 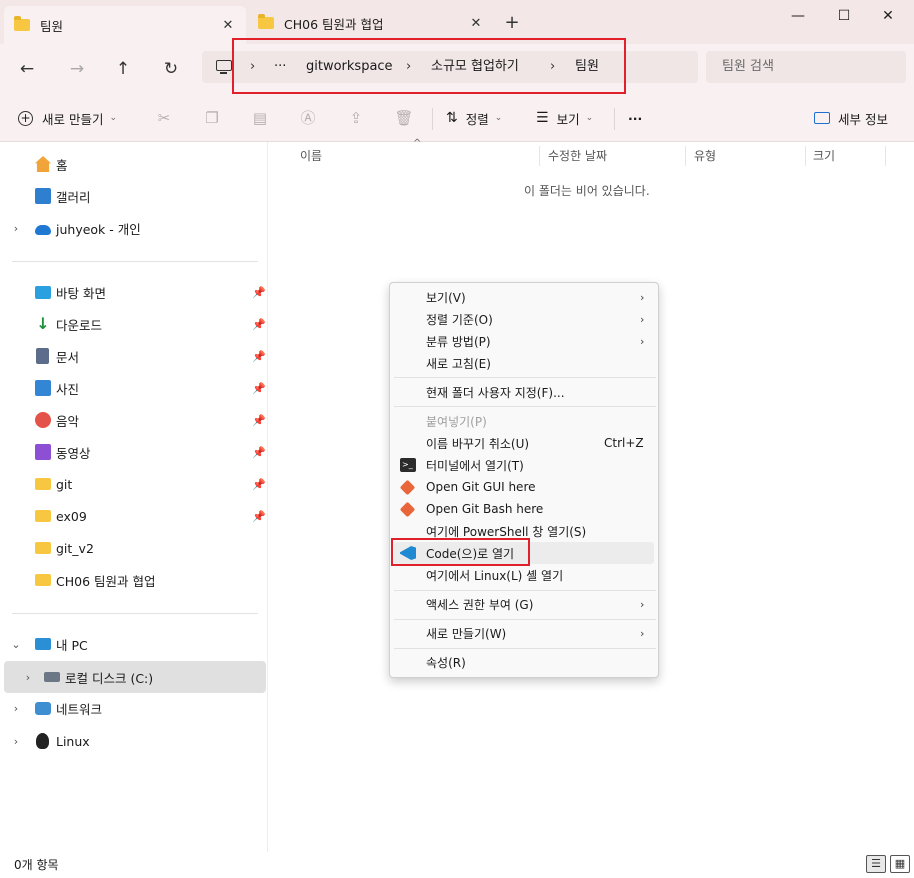 What do you see at coordinates (16, 644) in the screenshot?
I see `chevron-down-icon: ⌄` at bounding box center [16, 644].